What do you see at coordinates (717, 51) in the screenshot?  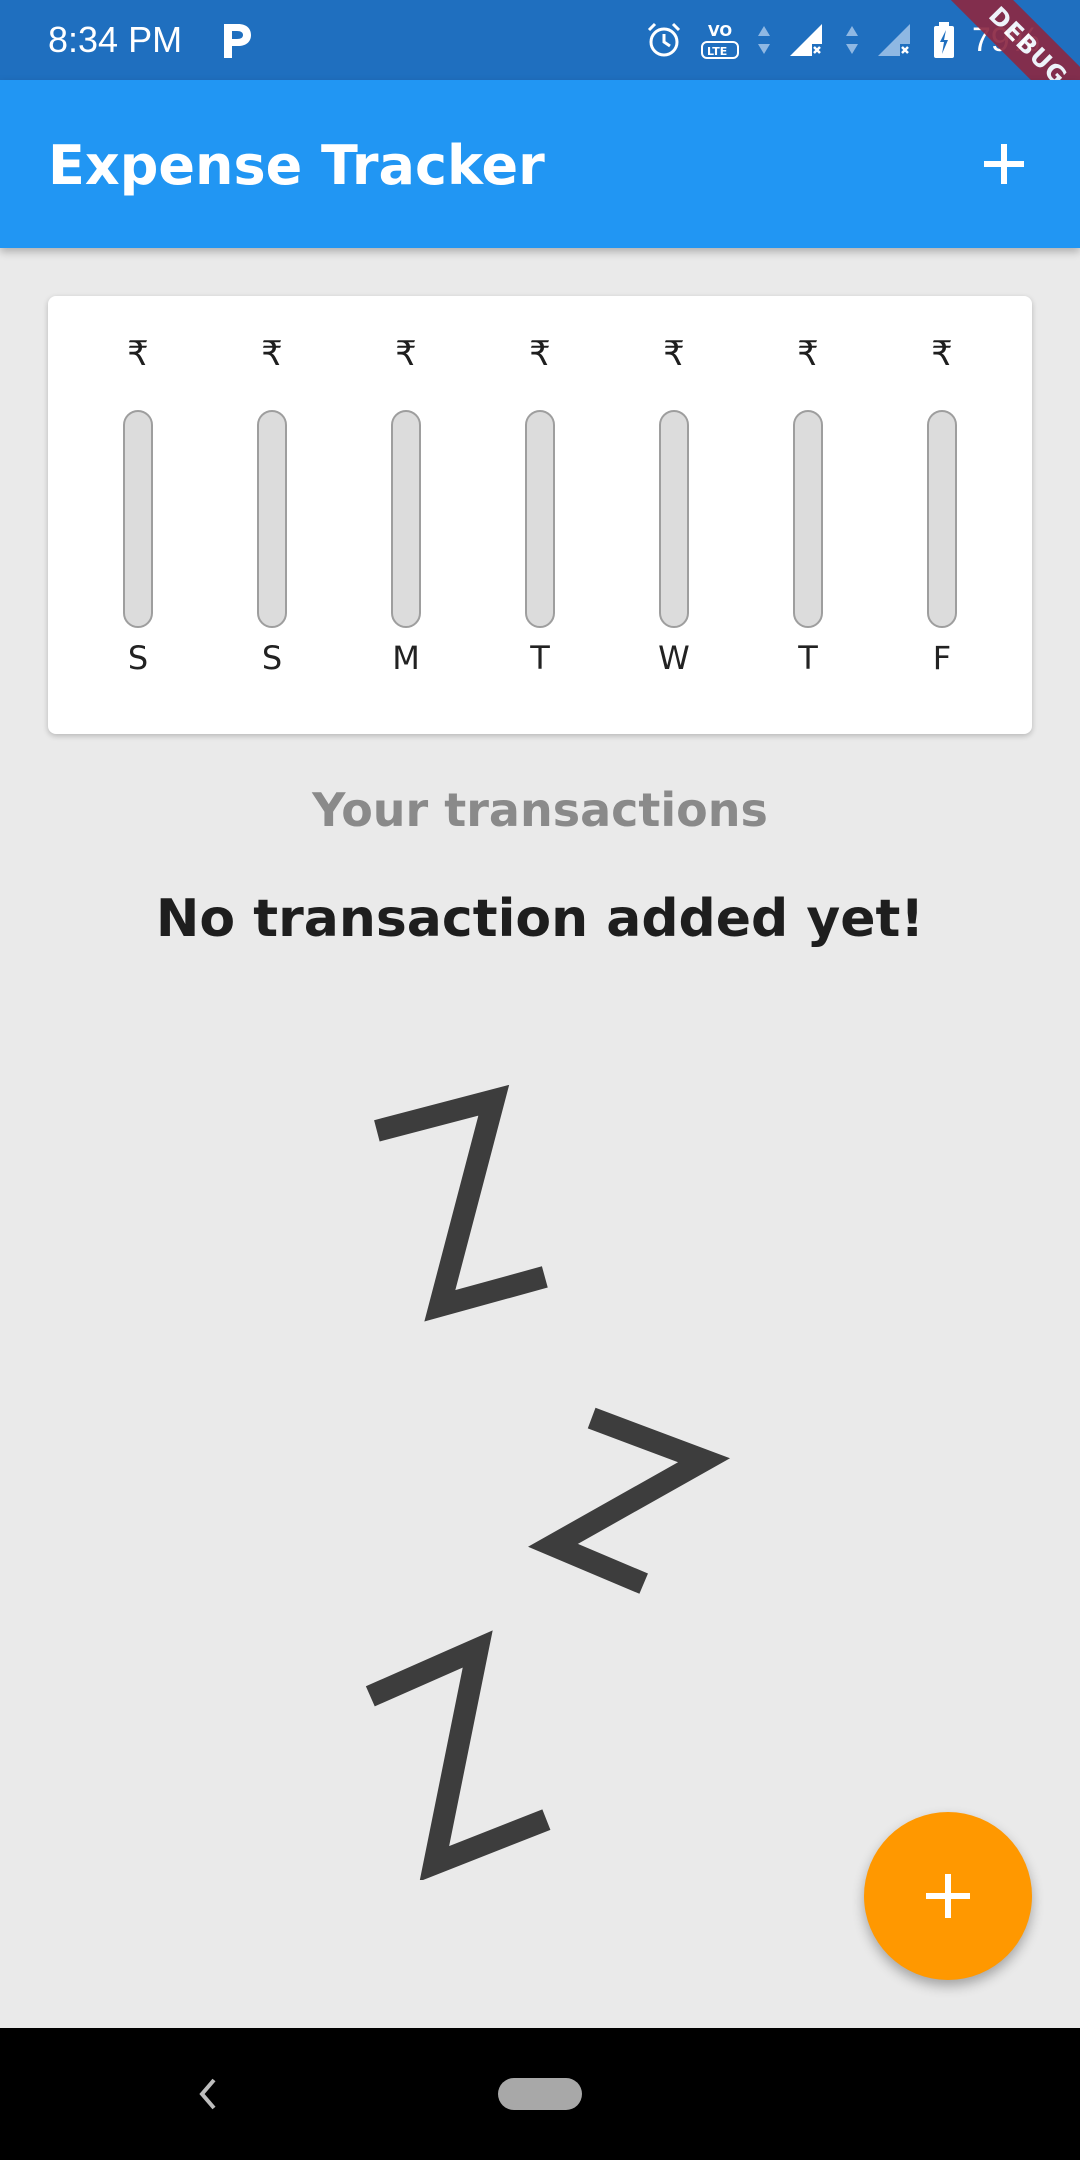 I see `svg-text: LTE` at bounding box center [717, 51].